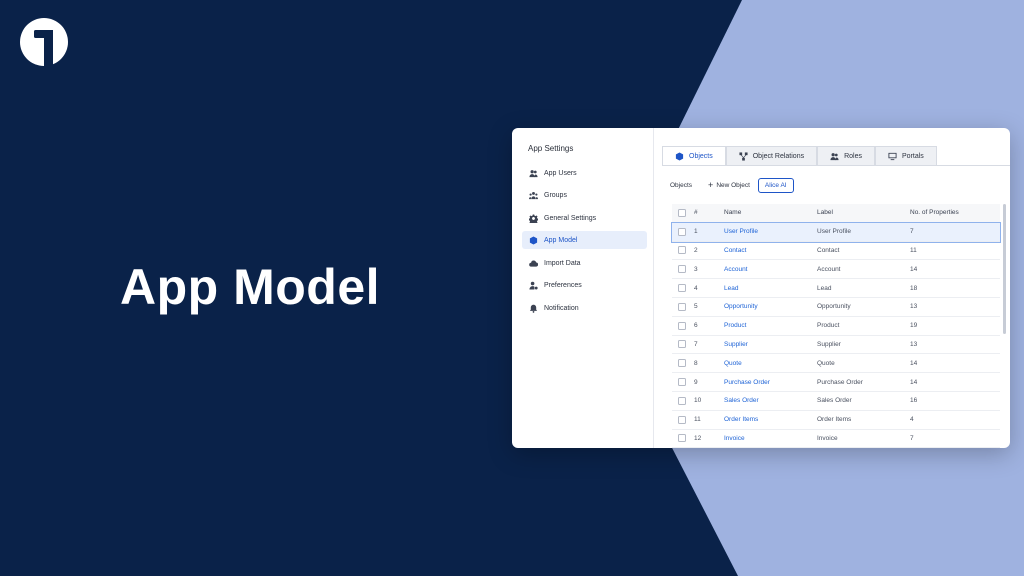  What do you see at coordinates (696, 382) in the screenshot?
I see `row-number: 9` at bounding box center [696, 382].